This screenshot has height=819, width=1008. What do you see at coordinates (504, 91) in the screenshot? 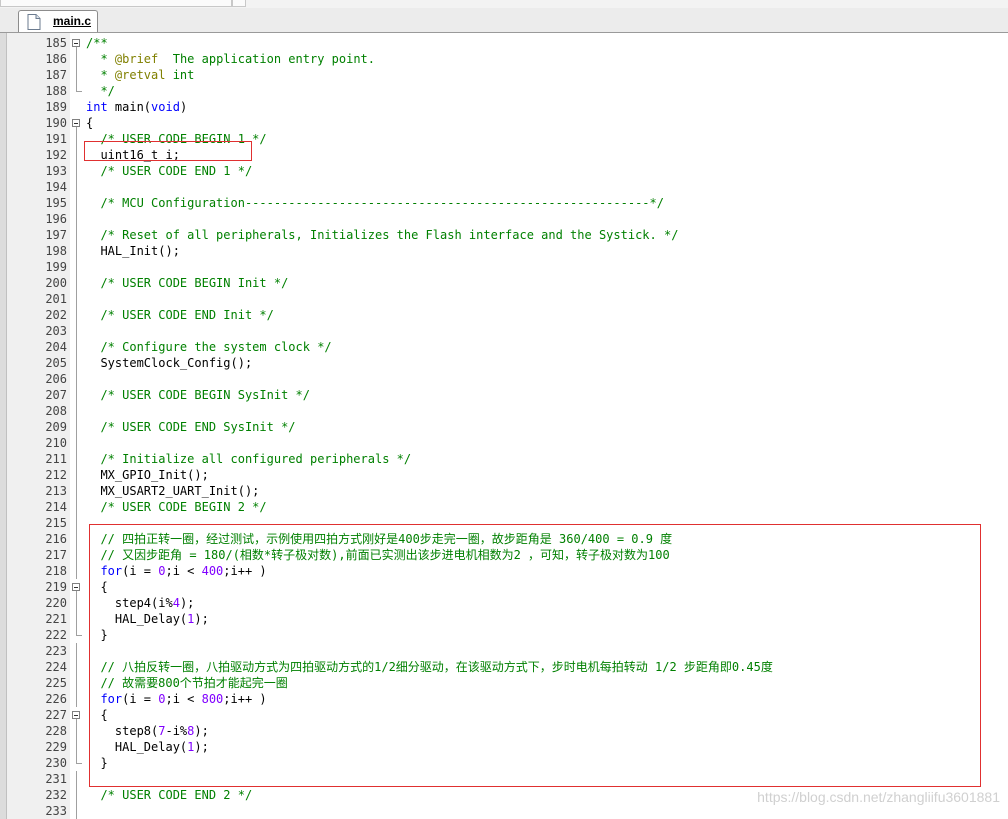
I see `code-line: 188 */` at bounding box center [504, 91].